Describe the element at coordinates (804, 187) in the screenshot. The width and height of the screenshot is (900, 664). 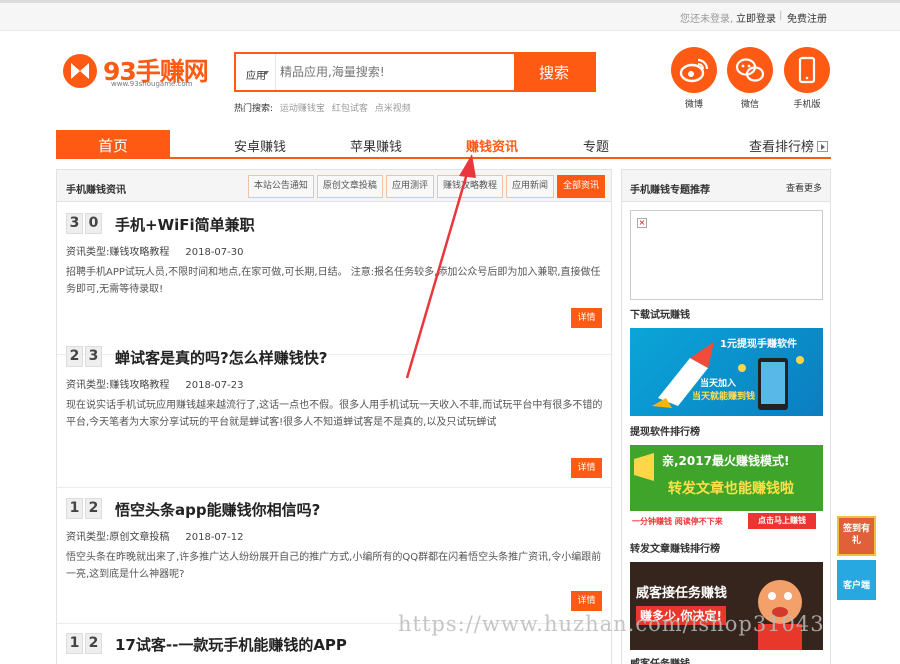
I see `see-more-link: 查看更多` at that location.